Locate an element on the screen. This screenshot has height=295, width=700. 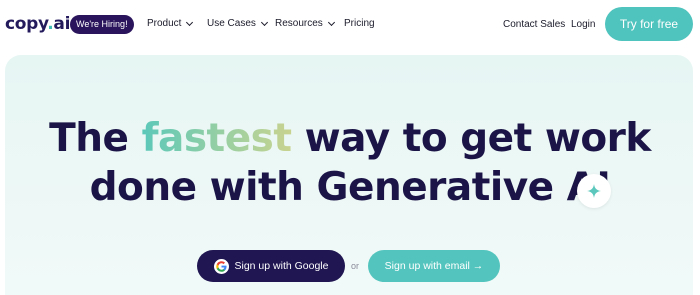
try-for-free-button: Try for free is located at coordinates (649, 24).